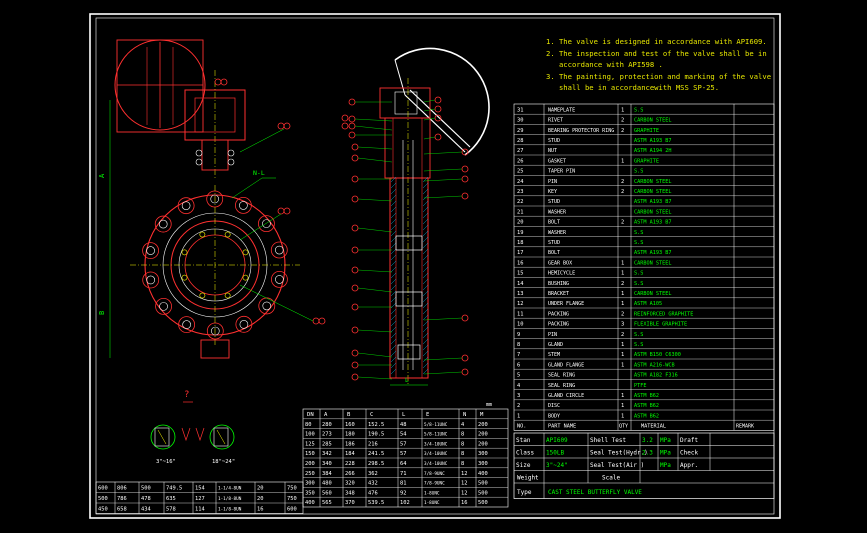 This screenshot has height=533, width=867. I want to click on dim-table-header: L, so click(404, 415).